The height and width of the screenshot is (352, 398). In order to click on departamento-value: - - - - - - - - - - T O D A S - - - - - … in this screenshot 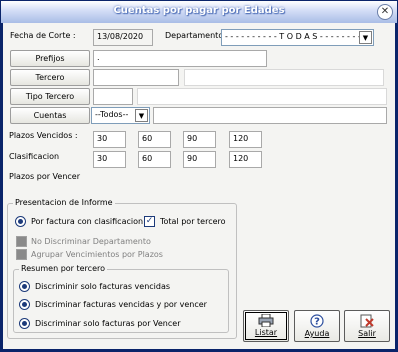, I will do `click(298, 36)`.